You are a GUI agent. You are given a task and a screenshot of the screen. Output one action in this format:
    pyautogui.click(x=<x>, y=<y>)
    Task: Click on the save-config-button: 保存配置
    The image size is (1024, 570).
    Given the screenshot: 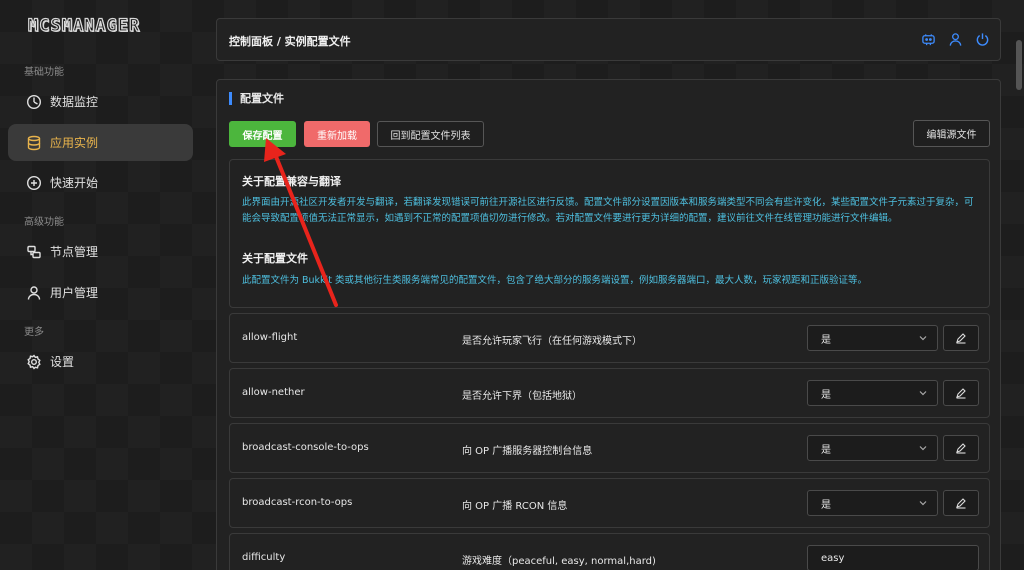 What is the action you would take?
    pyautogui.click(x=262, y=134)
    